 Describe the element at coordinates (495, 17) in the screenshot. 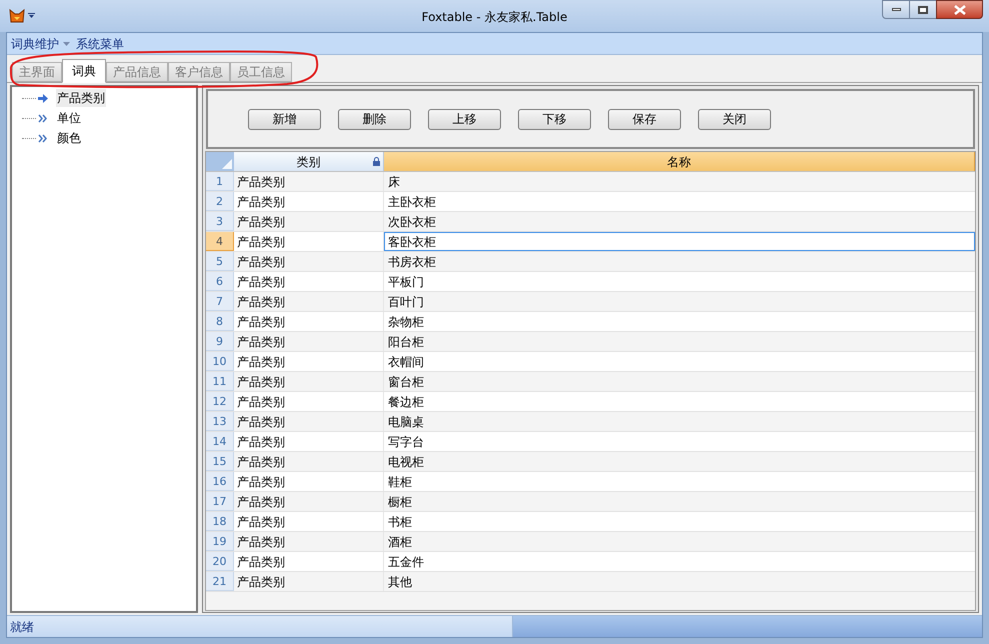

I see `window-title: Foxtable - 永友家私.Table` at that location.